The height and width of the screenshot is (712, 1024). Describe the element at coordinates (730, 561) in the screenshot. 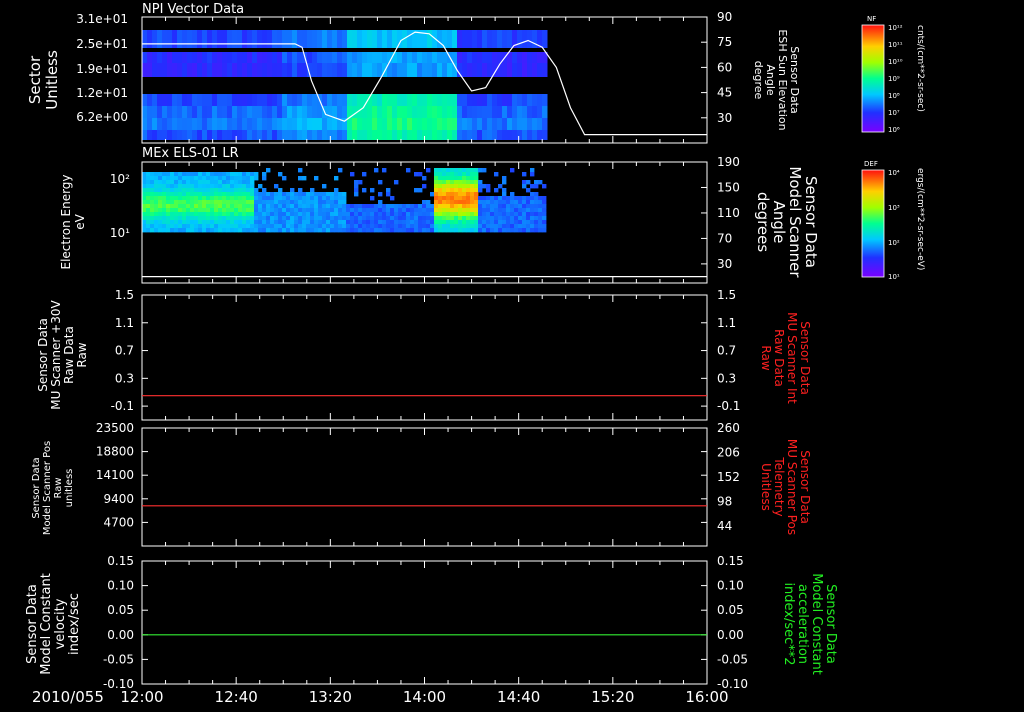

I see `right-tick-label: 0.15` at that location.